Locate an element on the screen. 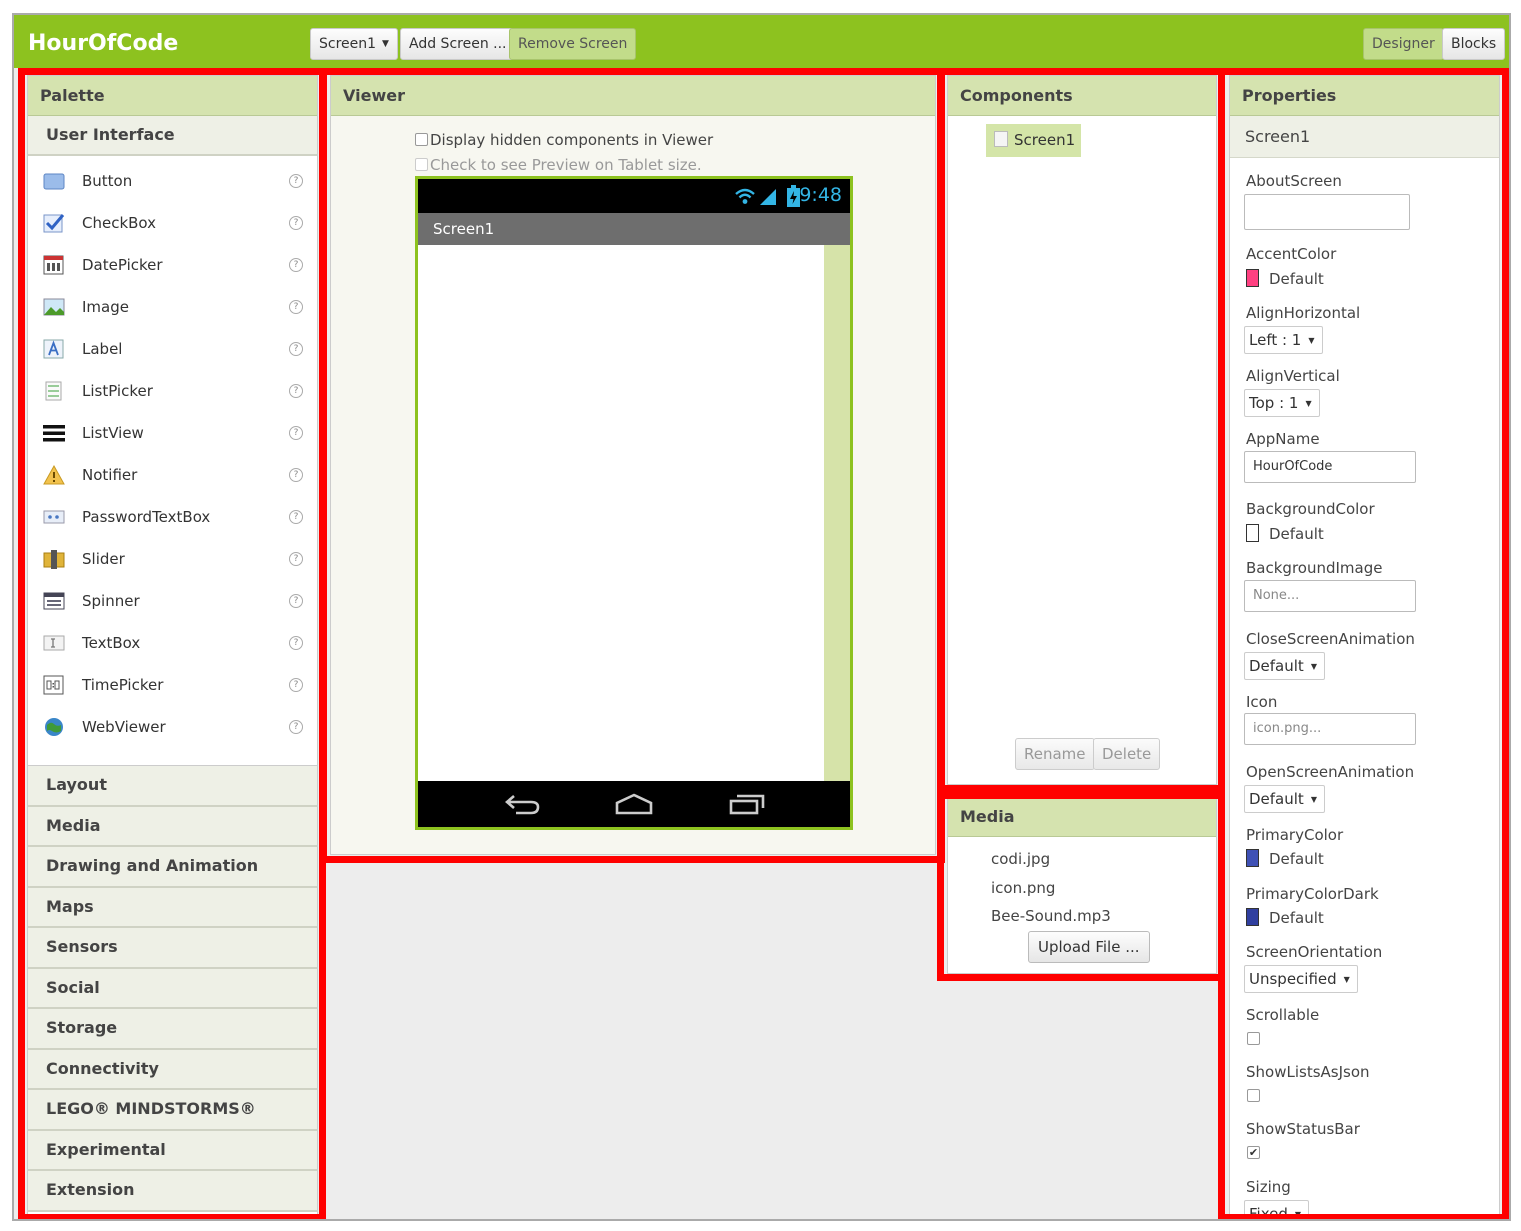  palette-item-label: Button is located at coordinates (107, 181).